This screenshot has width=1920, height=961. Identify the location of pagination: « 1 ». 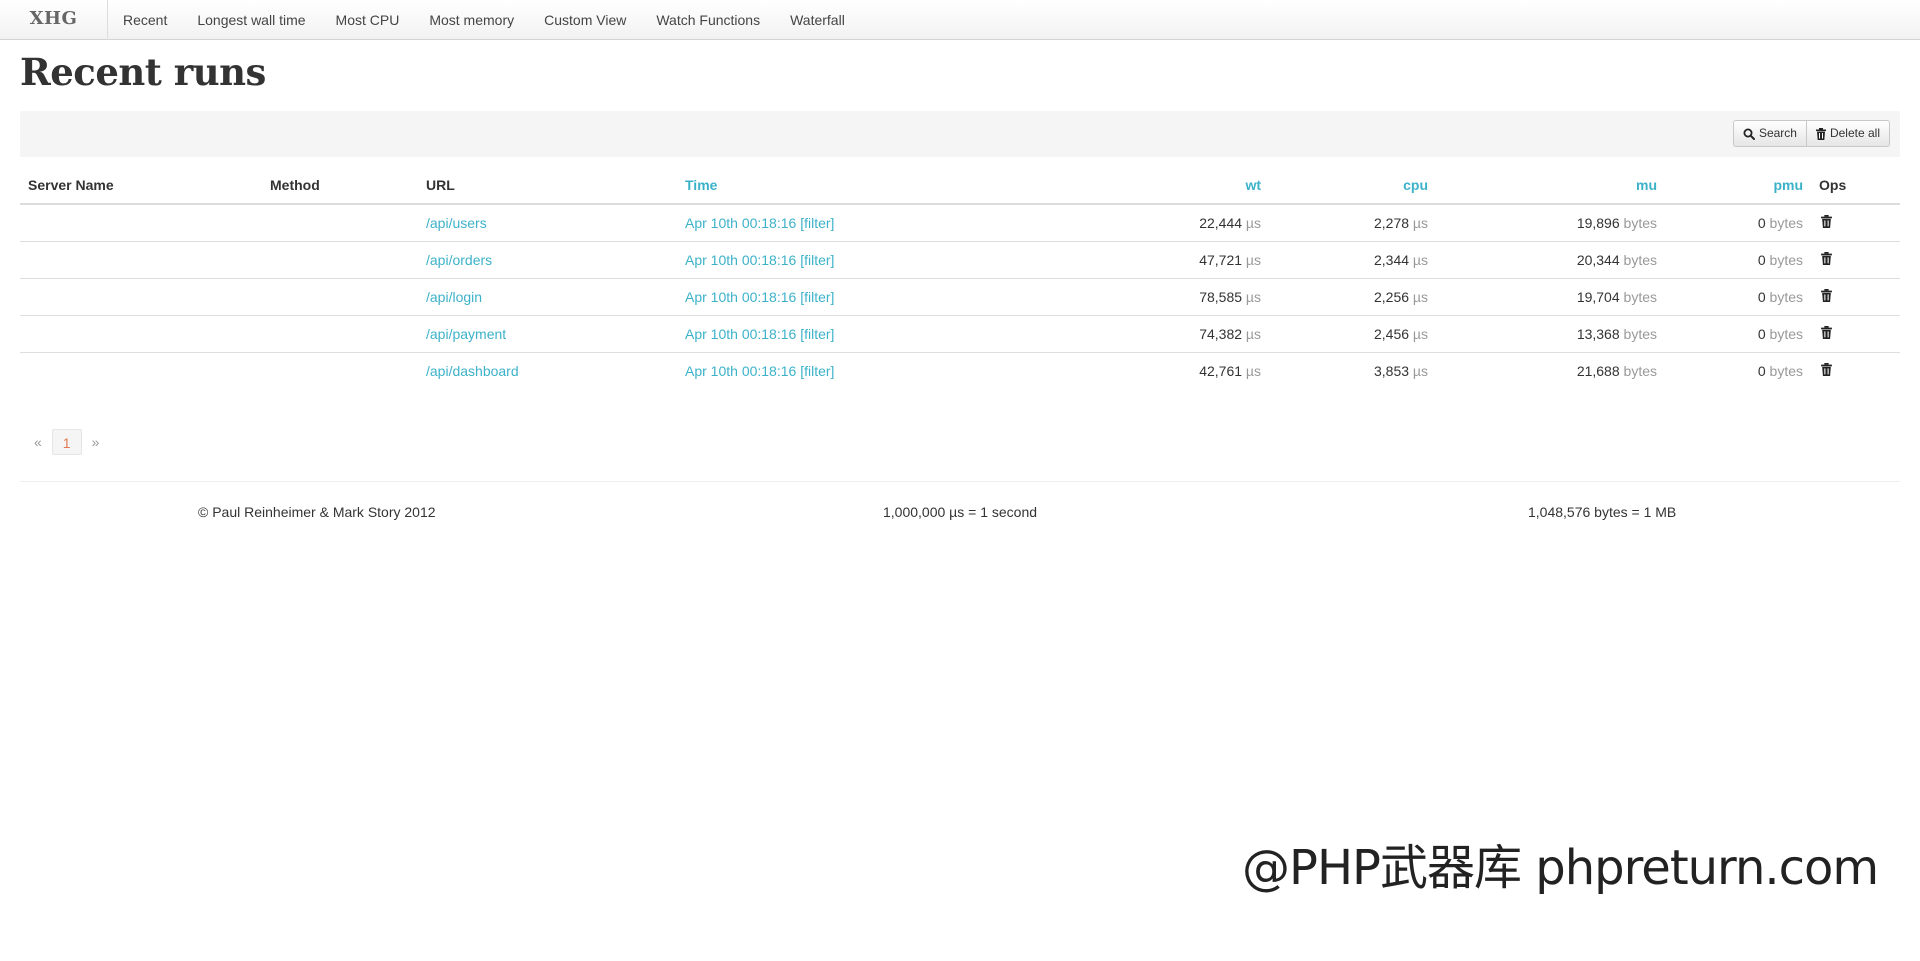
(66, 442).